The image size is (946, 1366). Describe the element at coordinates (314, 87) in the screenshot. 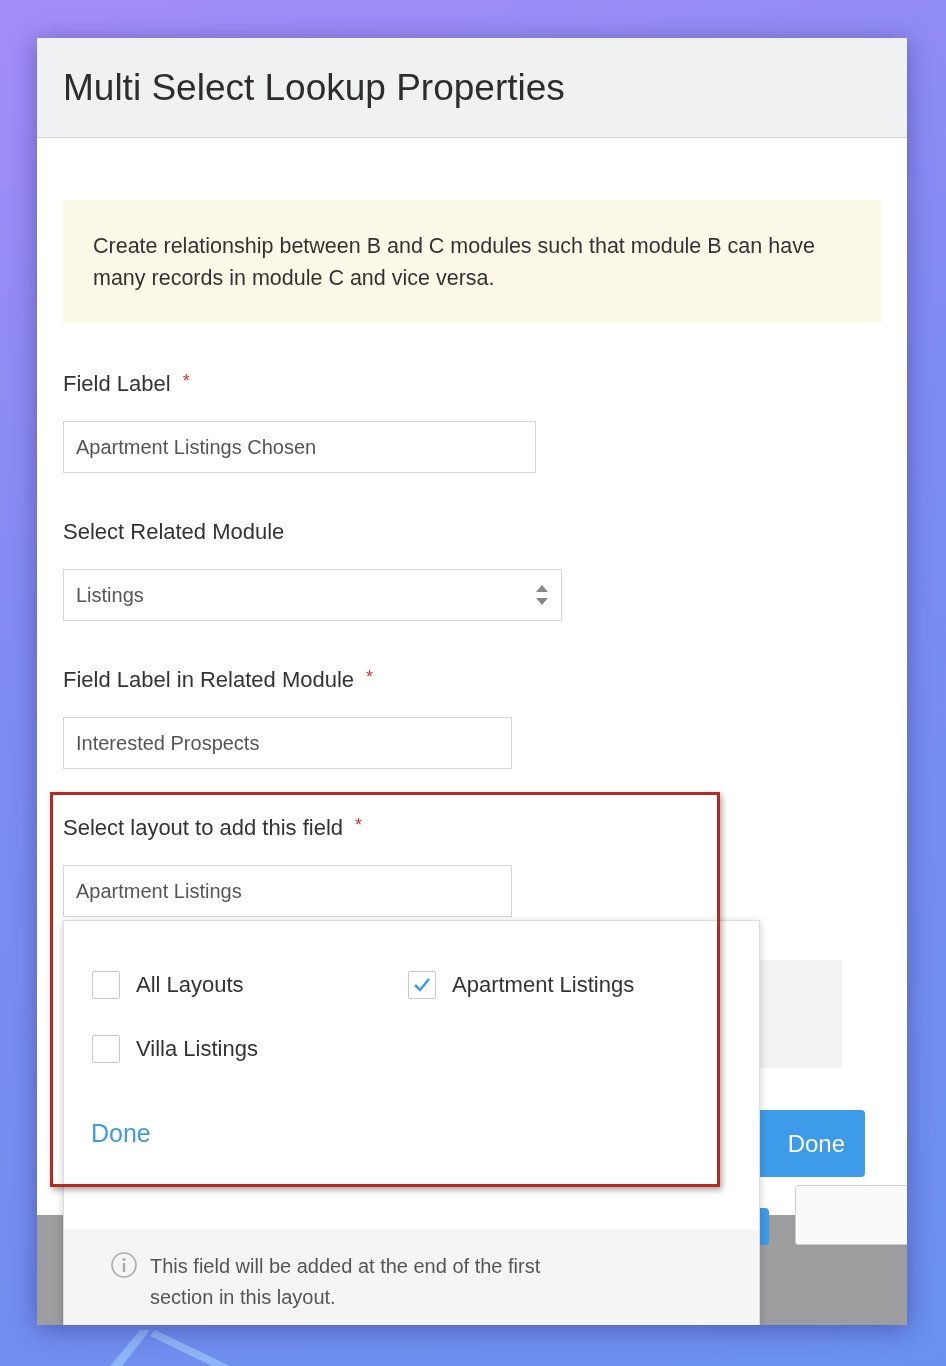

I see `dialog-title: Multi Select Lookup Properties` at that location.